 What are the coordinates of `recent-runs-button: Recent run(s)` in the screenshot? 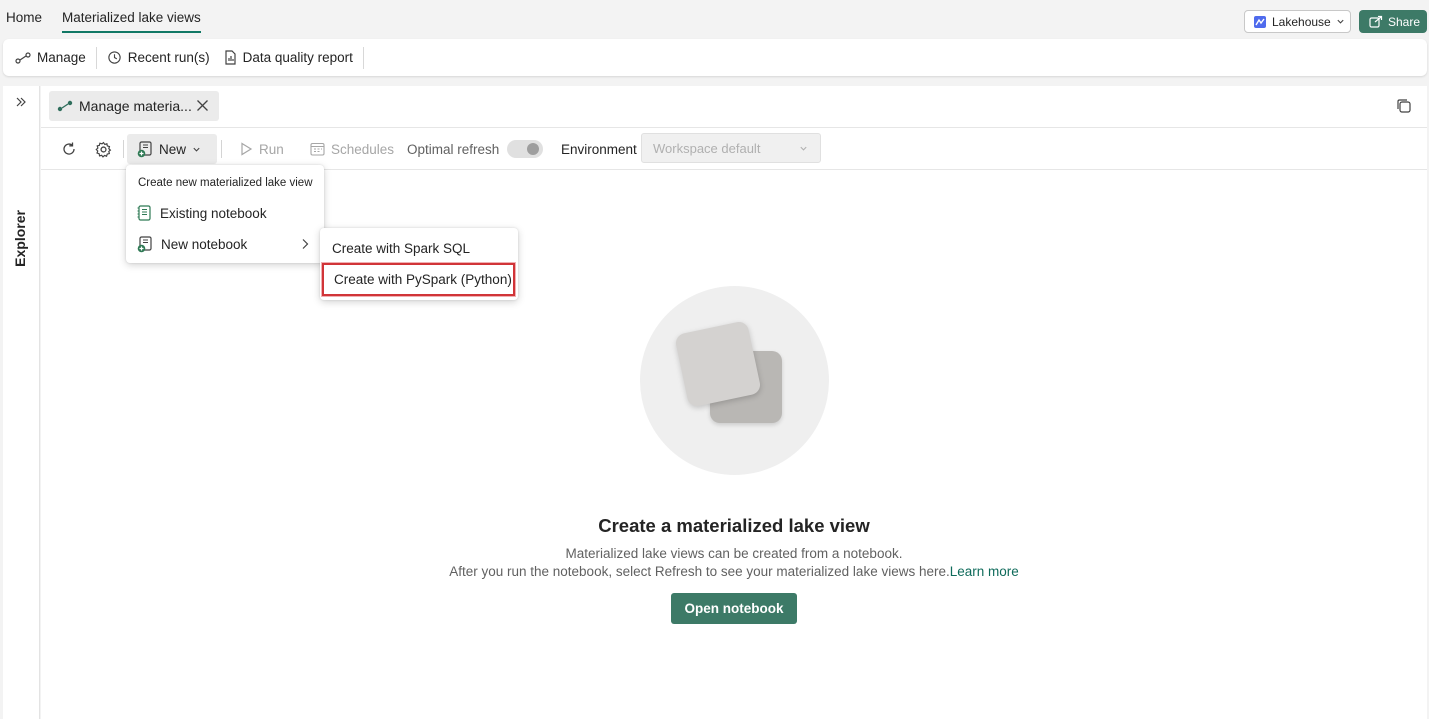 It's located at (158, 58).